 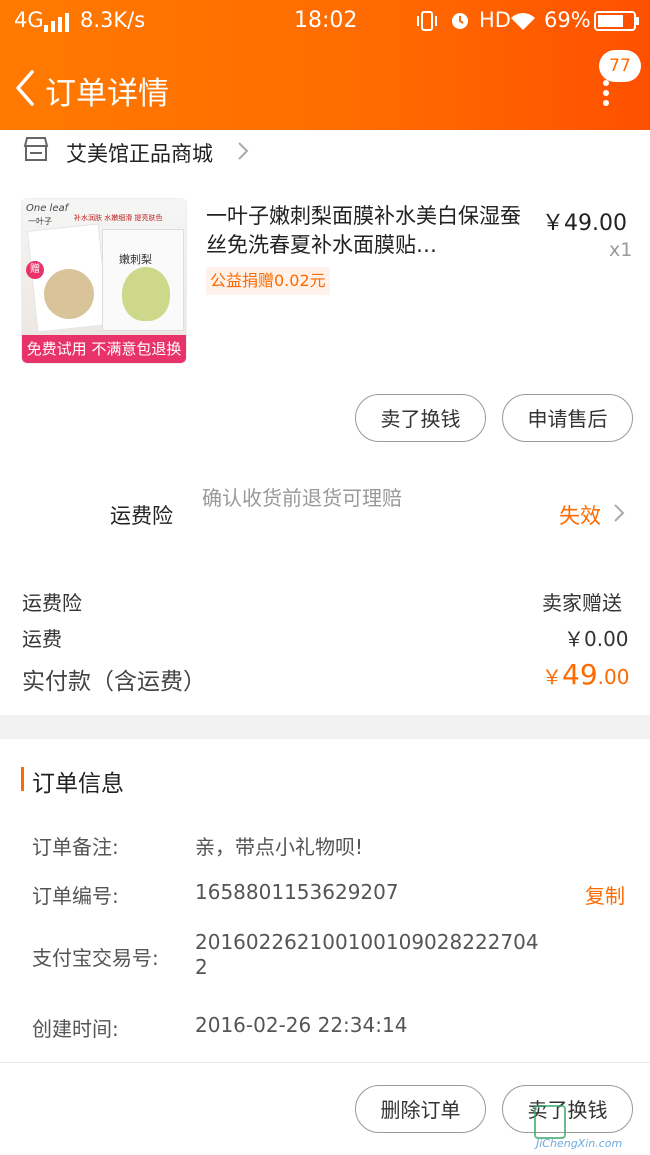 I want to click on shipping-value: ￥0.00, so click(x=596, y=639).